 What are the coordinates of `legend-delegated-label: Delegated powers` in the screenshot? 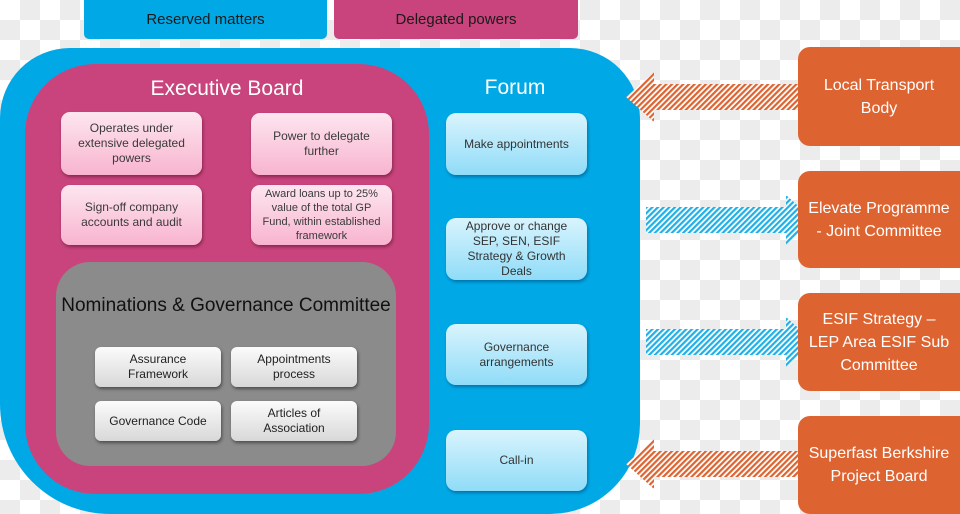 It's located at (456, 19).